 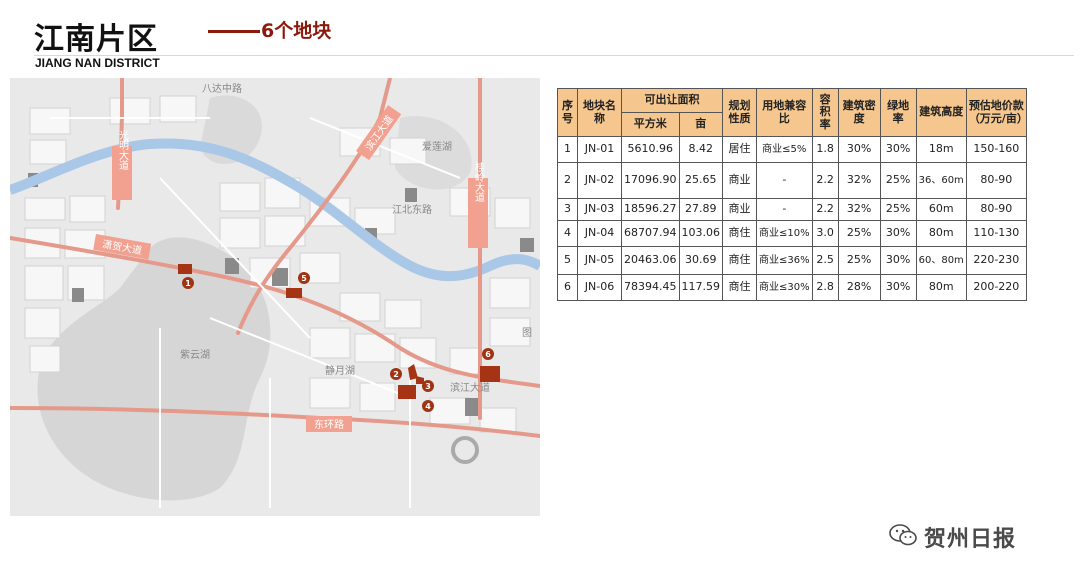 What do you see at coordinates (599, 233) in the screenshot?
I see `cell-name: JN-04` at bounding box center [599, 233].